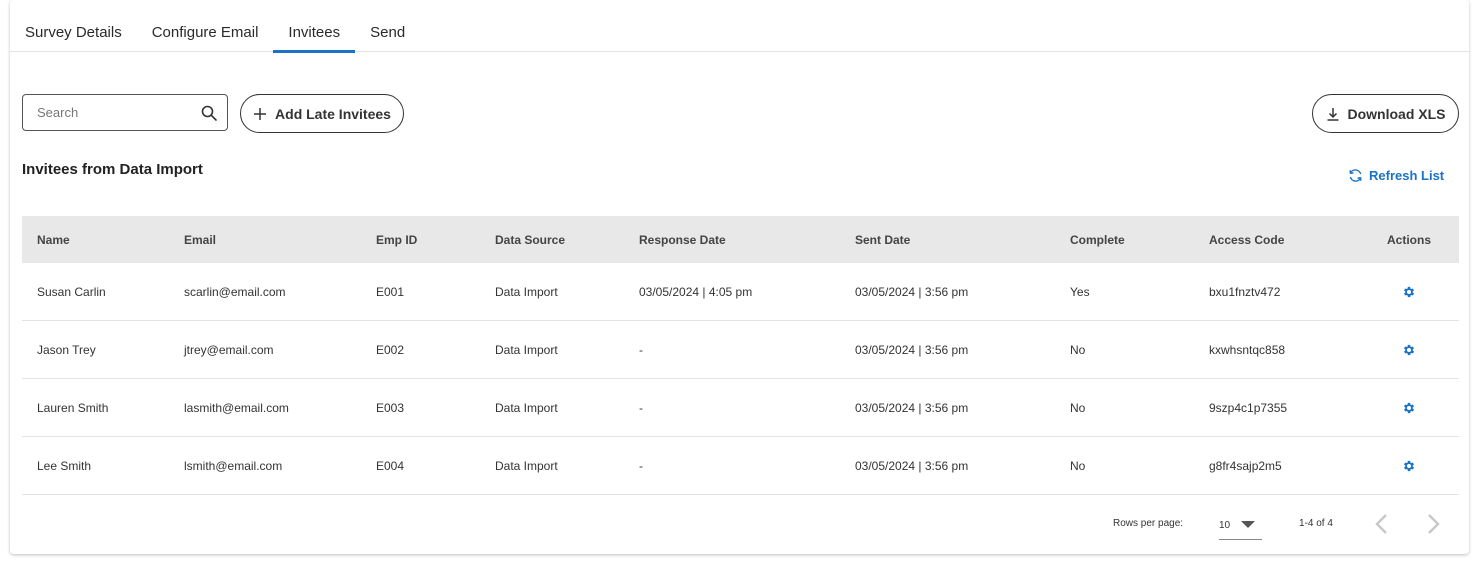 This screenshot has height=563, width=1477. What do you see at coordinates (1276, 240) in the screenshot?
I see `column-header-access-code: Access Code` at bounding box center [1276, 240].